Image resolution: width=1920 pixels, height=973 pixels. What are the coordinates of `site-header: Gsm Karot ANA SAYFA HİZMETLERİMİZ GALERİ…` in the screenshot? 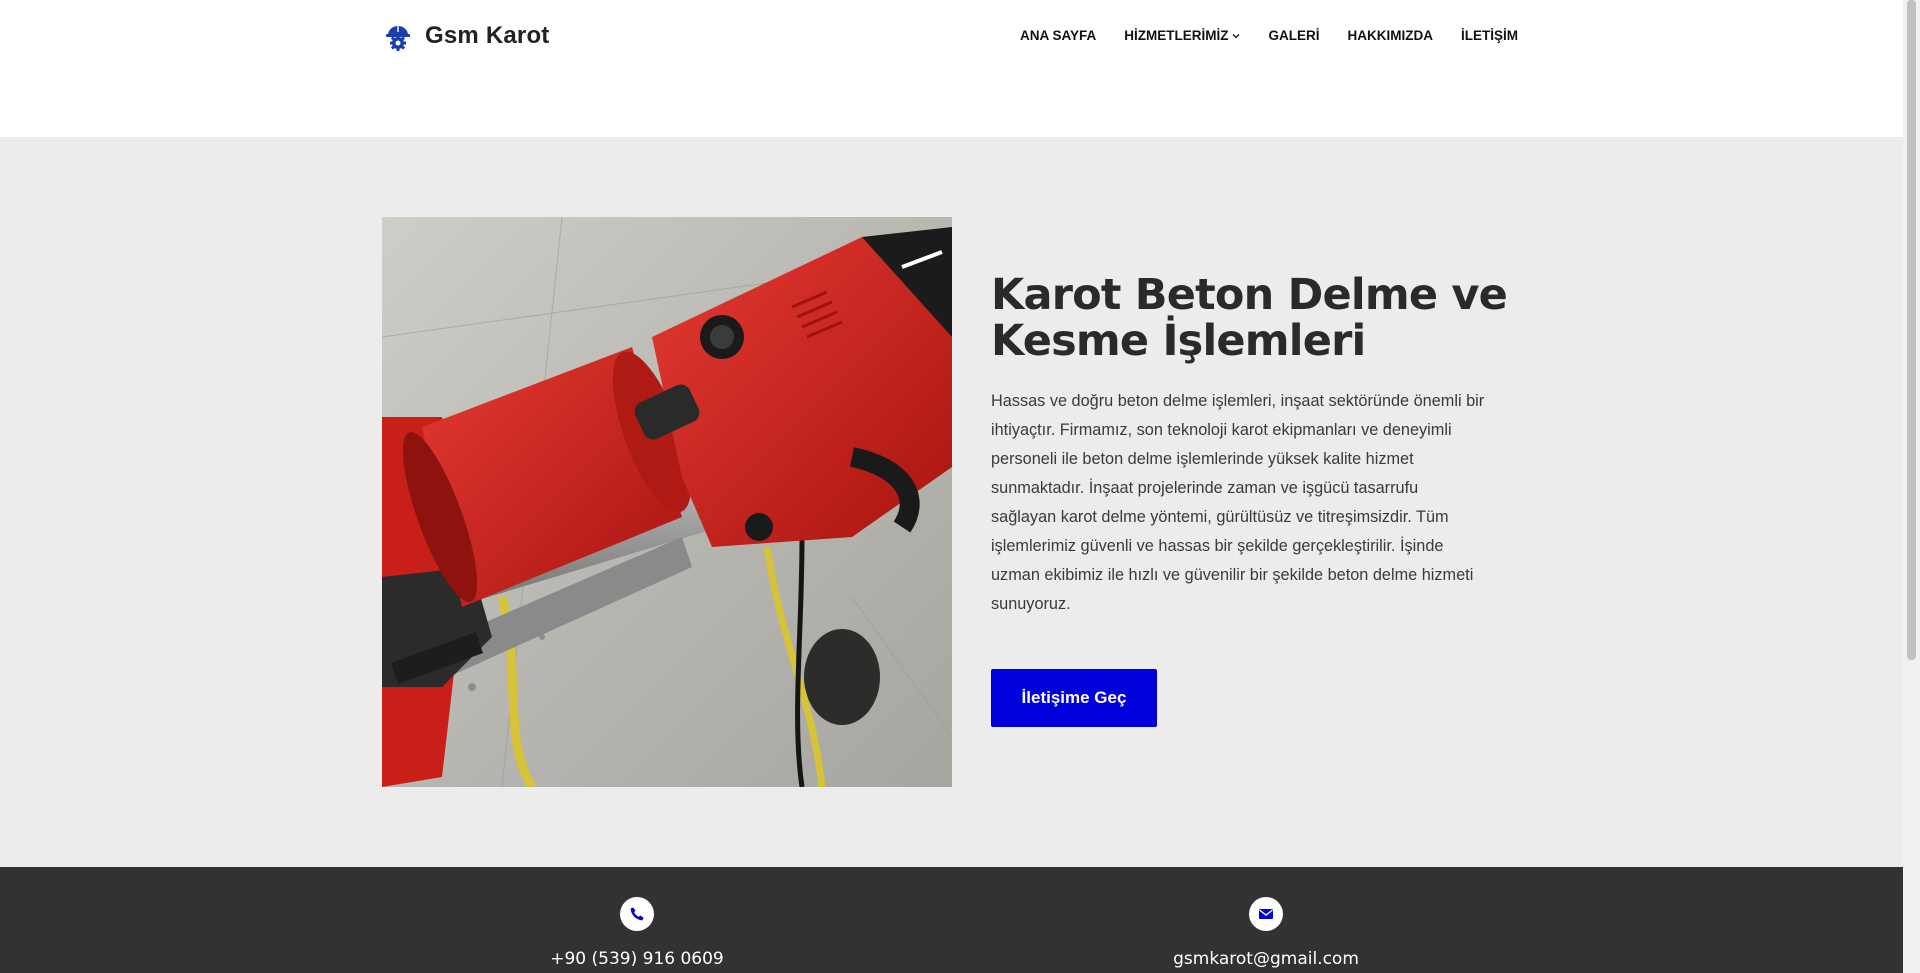 It's located at (951, 68).